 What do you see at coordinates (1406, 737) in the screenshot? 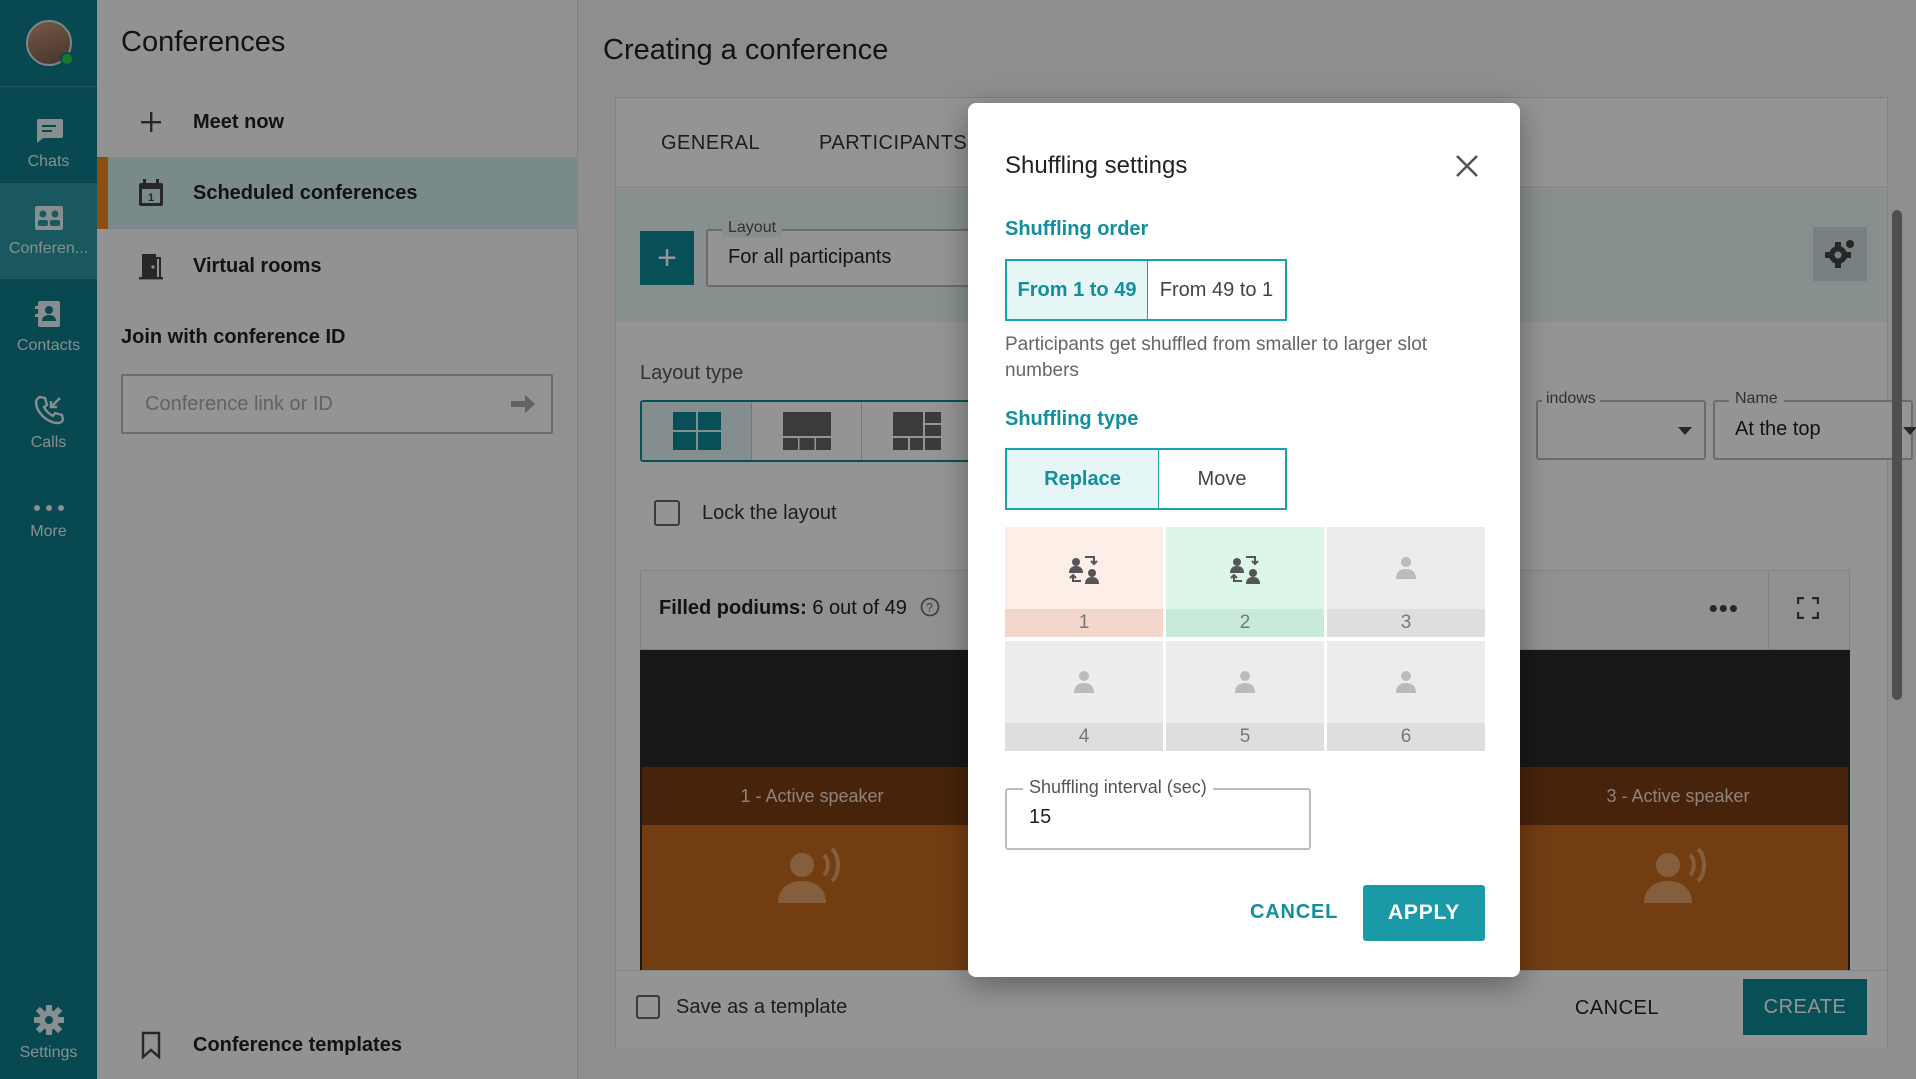
I see `cell-number: 6` at bounding box center [1406, 737].